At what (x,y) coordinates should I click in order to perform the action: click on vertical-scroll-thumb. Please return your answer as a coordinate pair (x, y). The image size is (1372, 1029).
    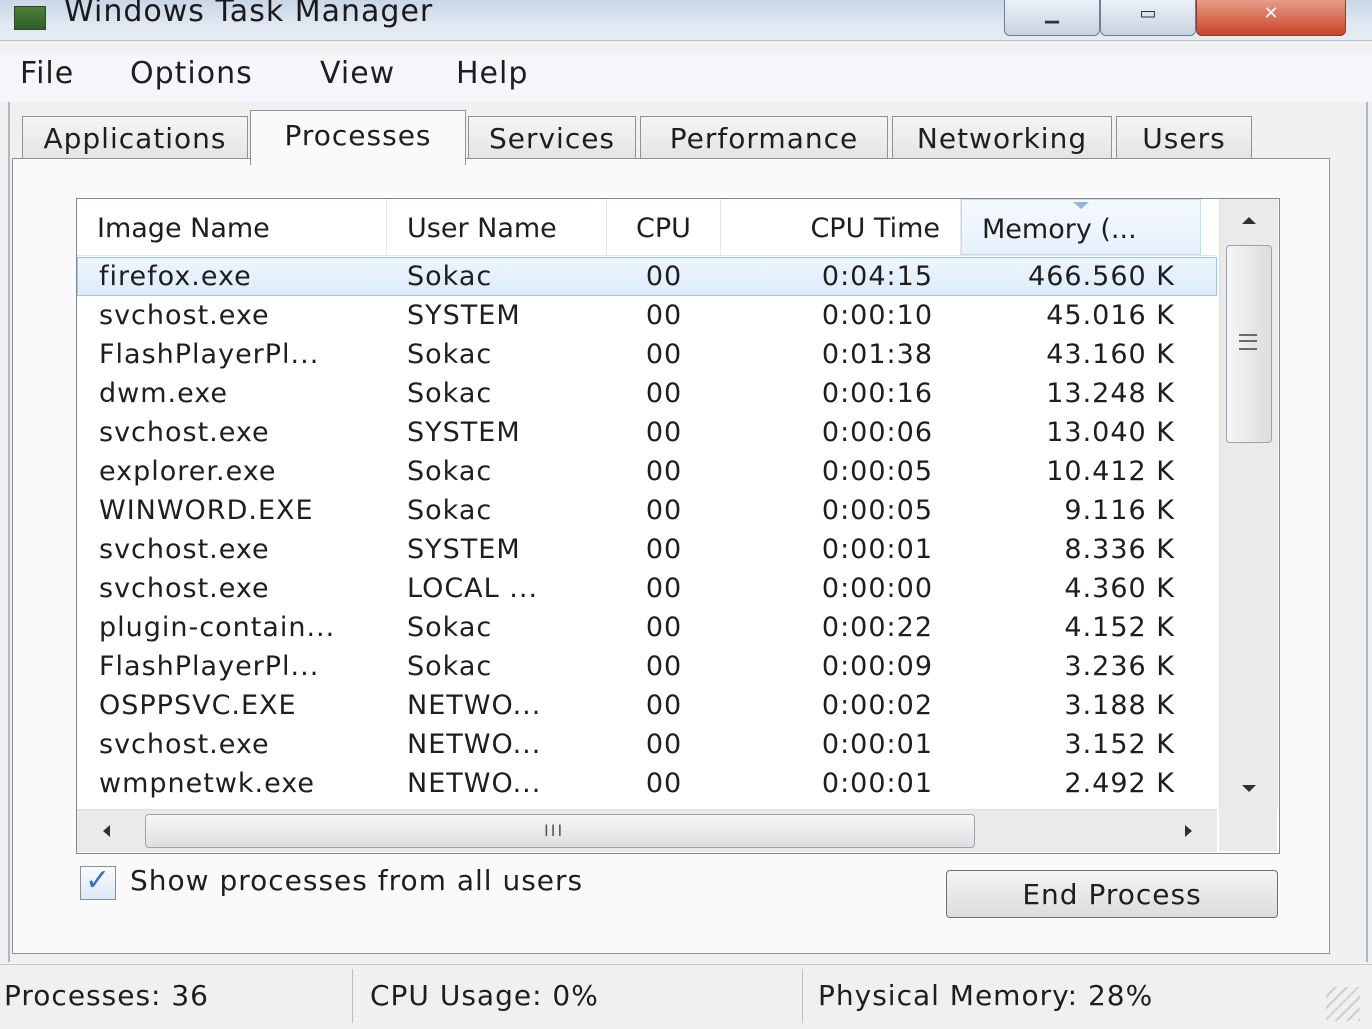
    Looking at the image, I should click on (1249, 344).